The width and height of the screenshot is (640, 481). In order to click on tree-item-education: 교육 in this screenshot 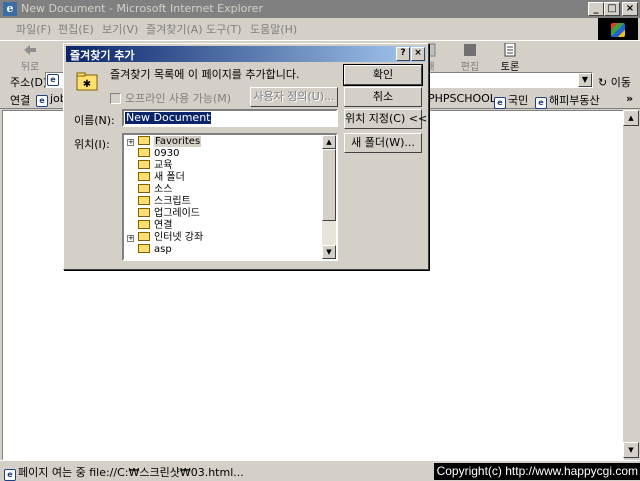, I will do `click(155, 166)`.